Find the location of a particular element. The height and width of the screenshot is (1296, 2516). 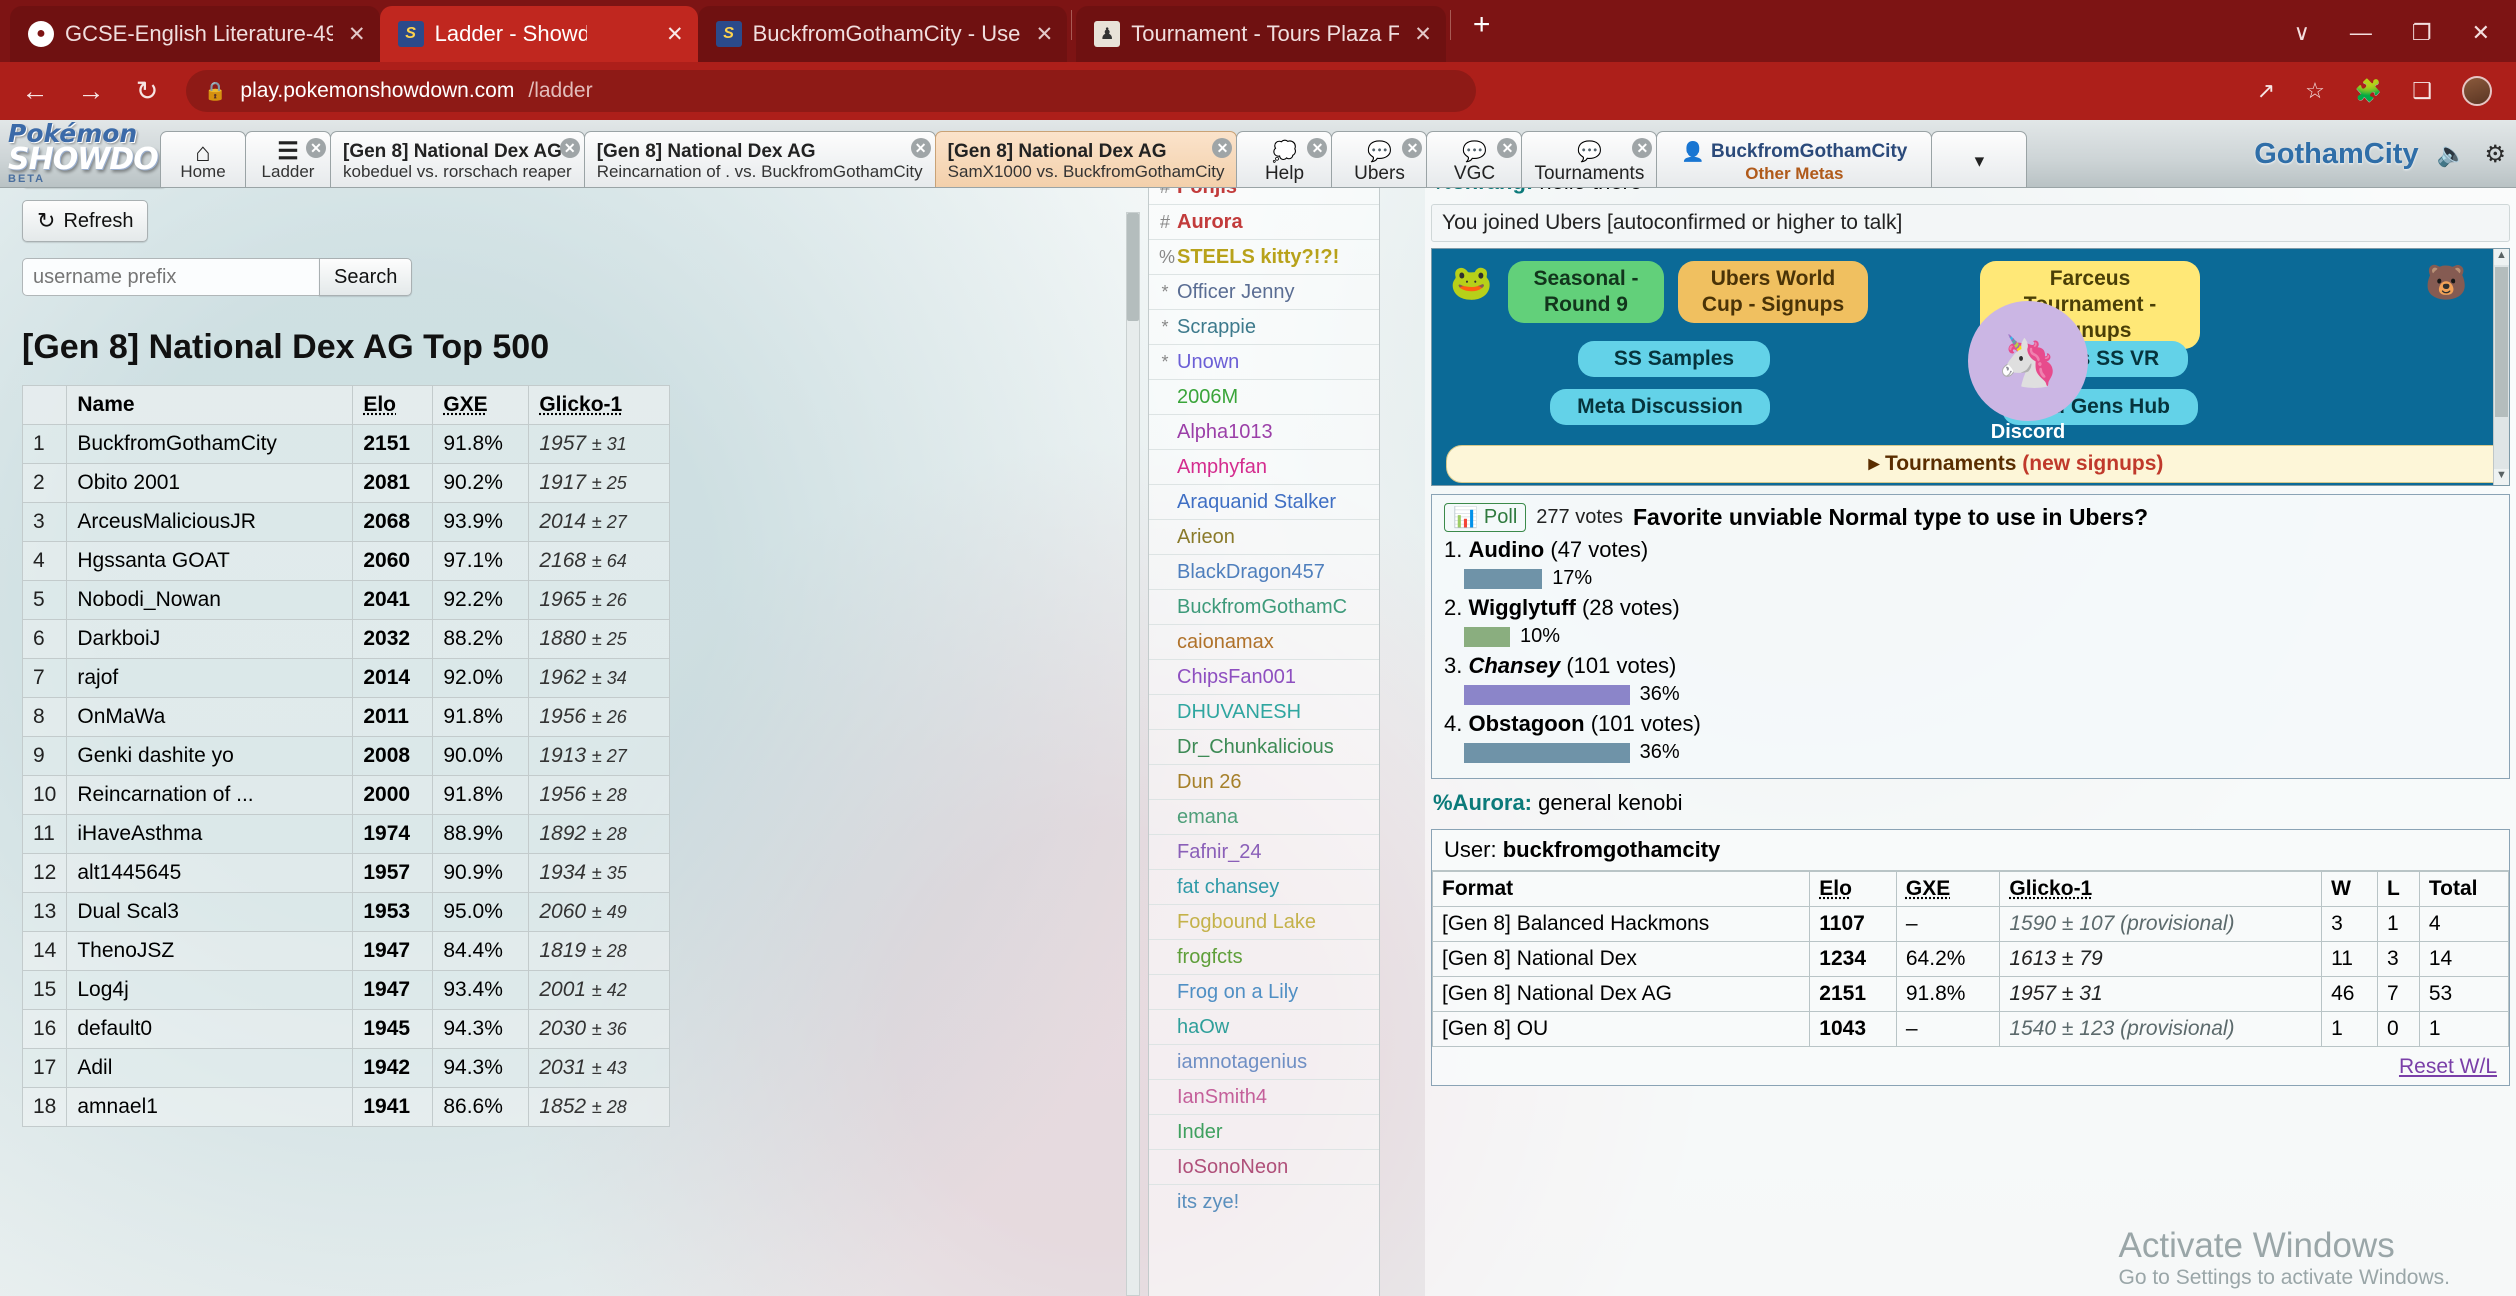

gear-icon: ⚙ is located at coordinates (2495, 154).